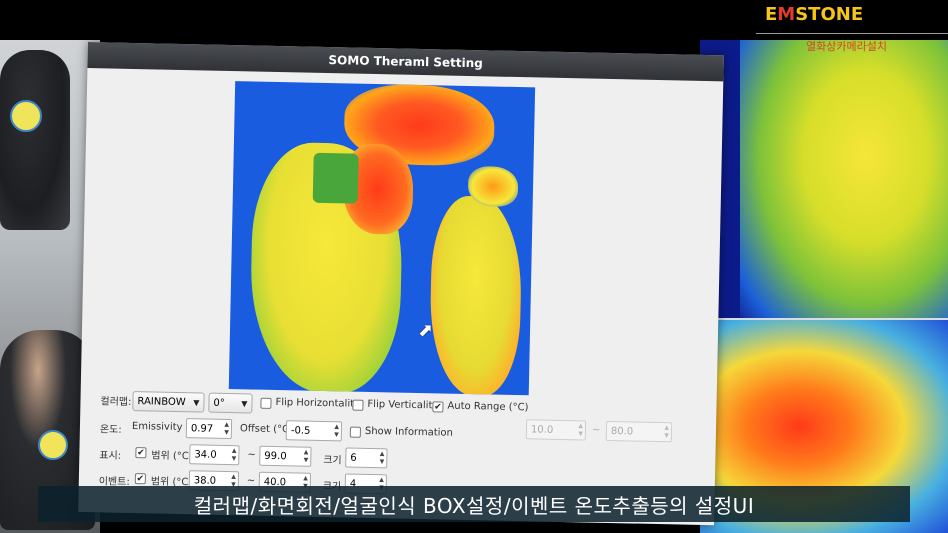  Describe the element at coordinates (202, 428) in the screenshot. I see `emissivity-value: 0.97` at that location.